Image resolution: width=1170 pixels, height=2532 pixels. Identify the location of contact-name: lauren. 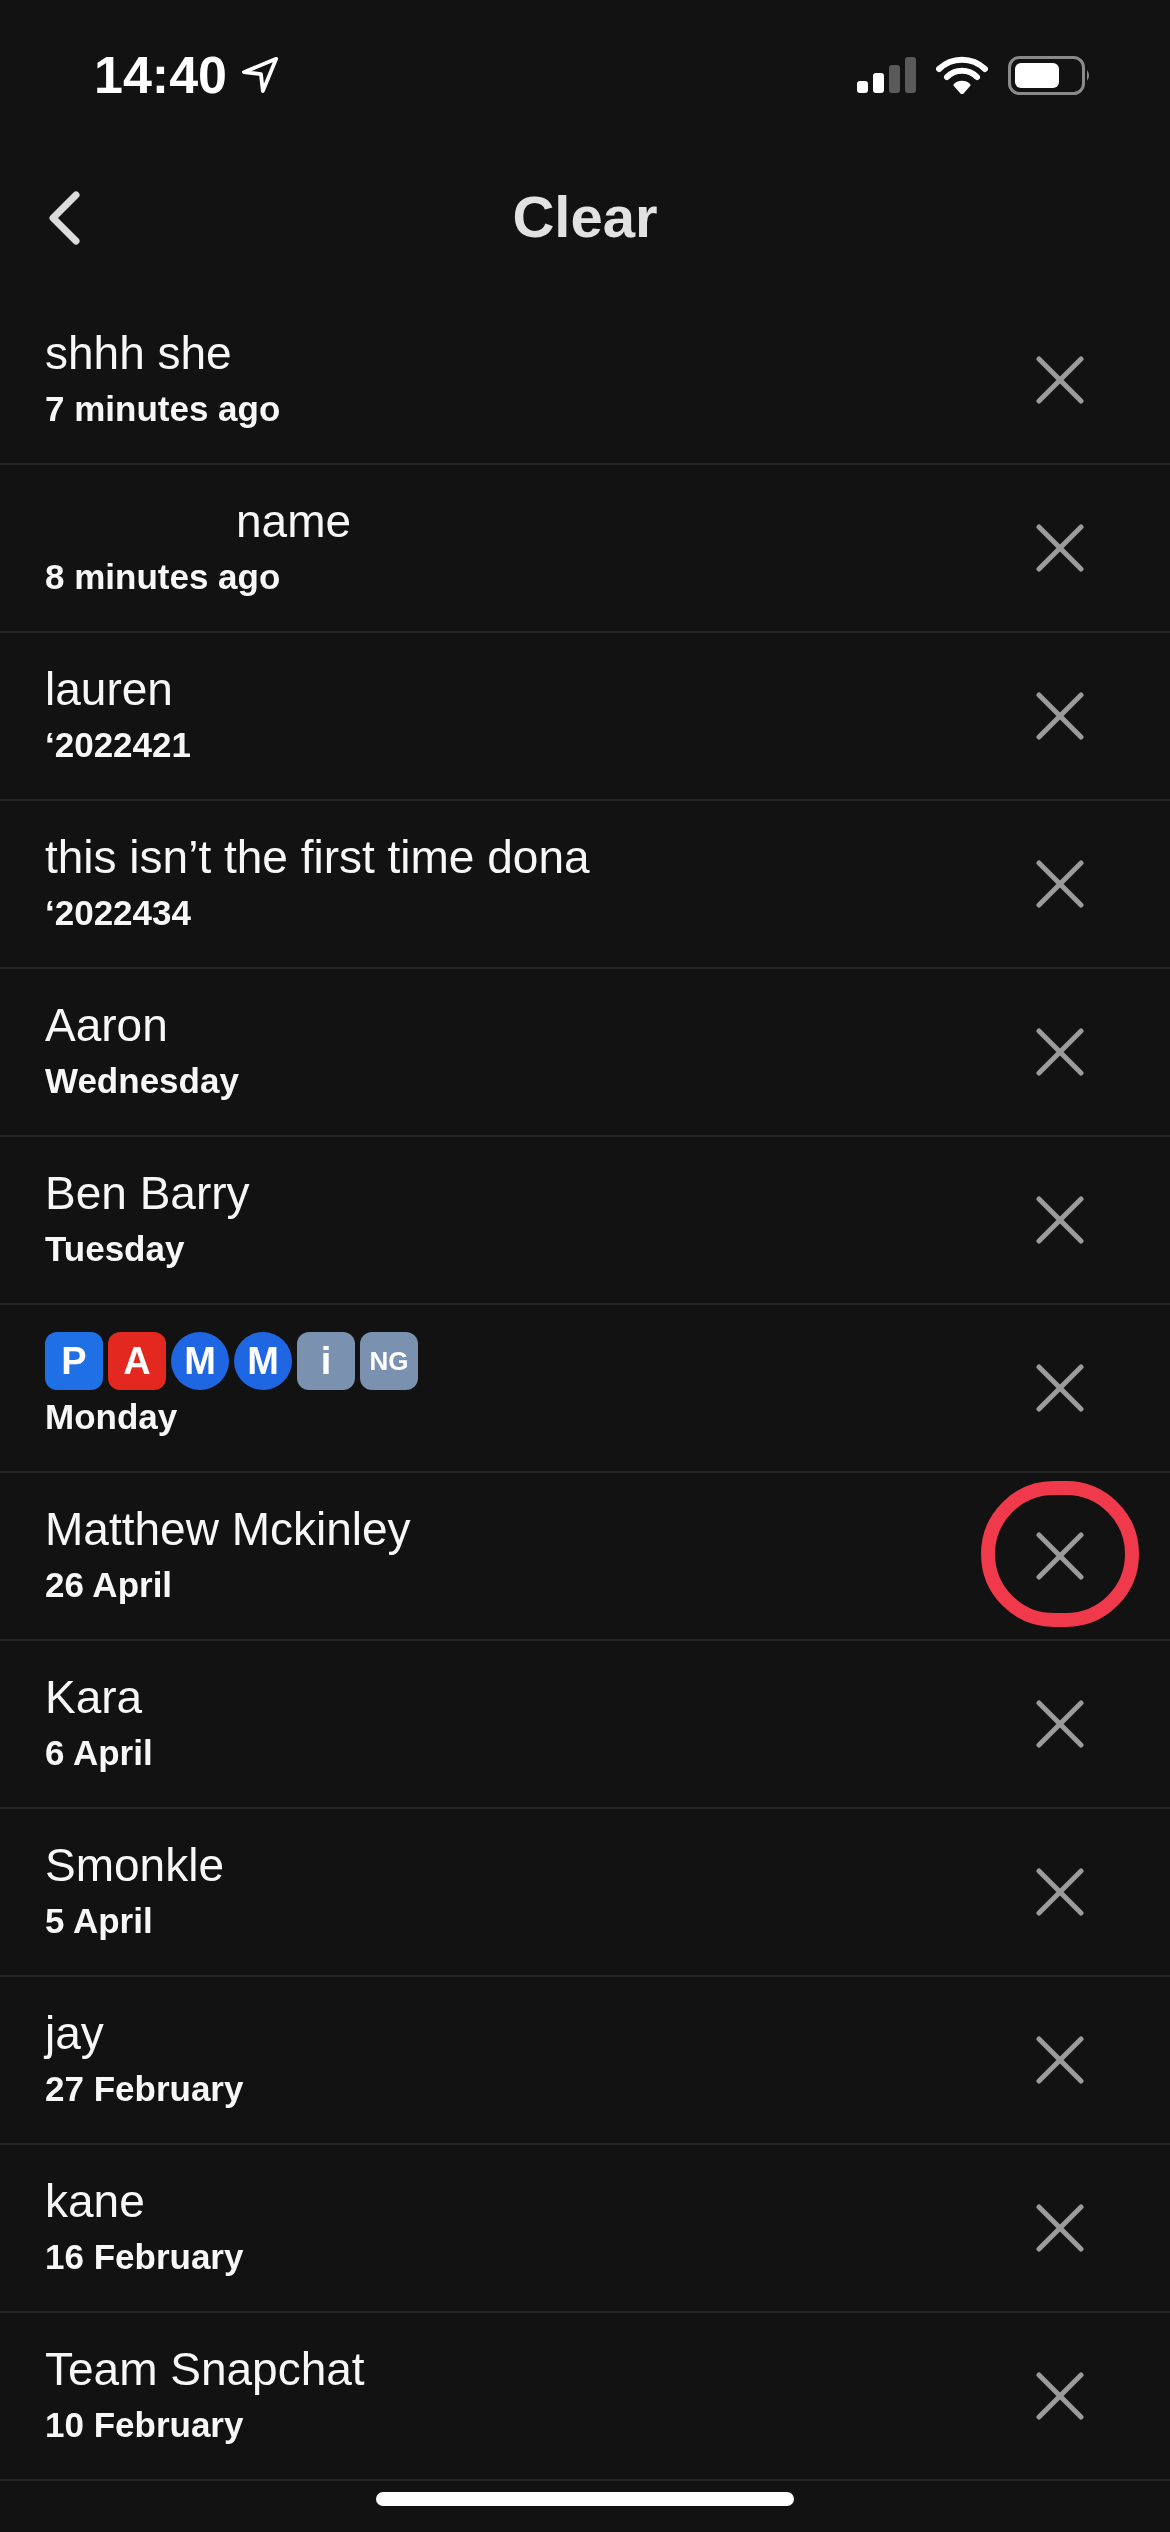
(109, 689).